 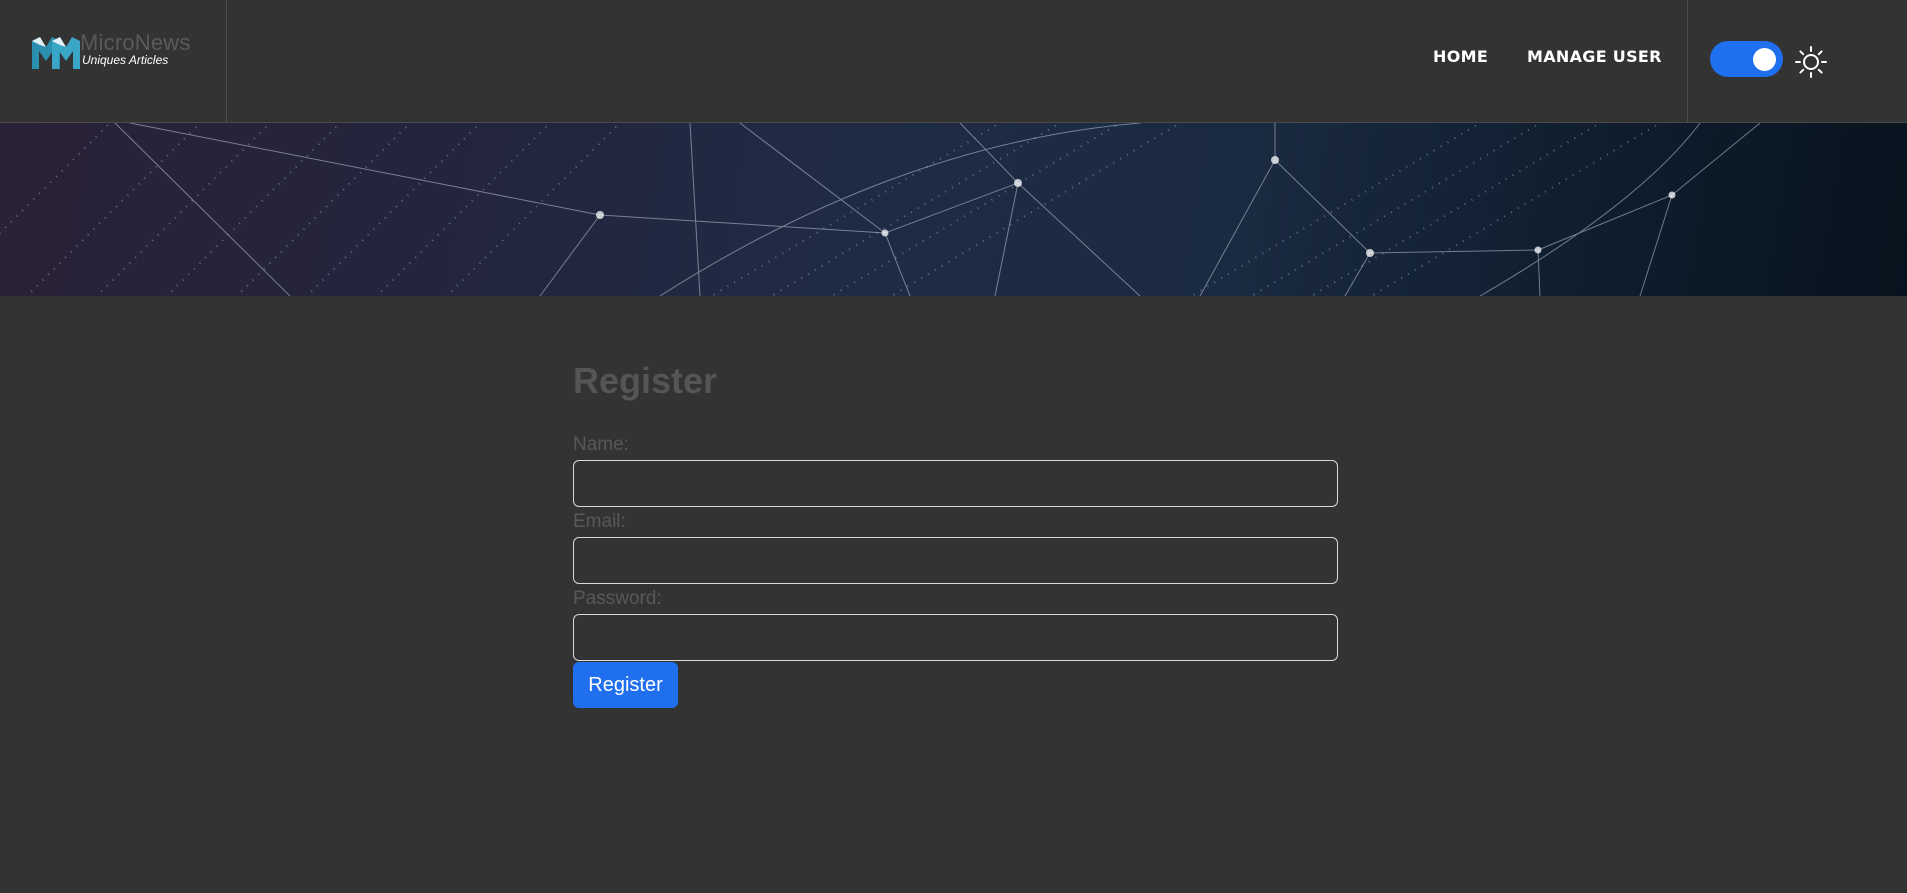 I want to click on register-button: Register, so click(x=625, y=685).